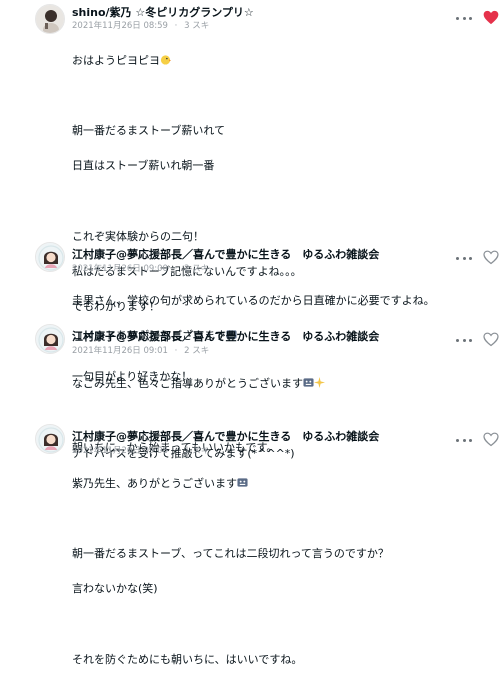 The width and height of the screenshot is (503, 686). What do you see at coordinates (120, 269) in the screenshot?
I see `comment-date: 2021年11月26日 09:00` at bounding box center [120, 269].